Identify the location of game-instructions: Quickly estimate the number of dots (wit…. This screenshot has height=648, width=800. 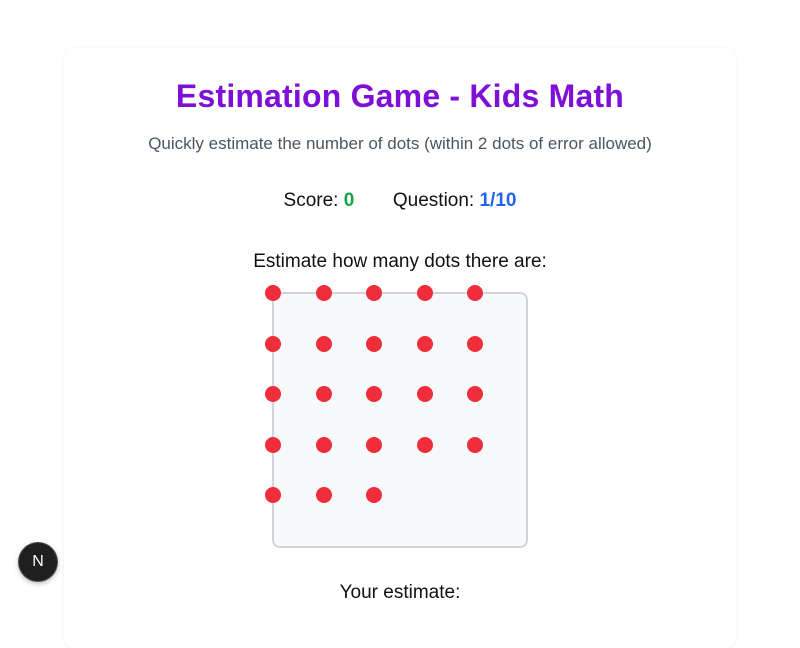
(400, 143).